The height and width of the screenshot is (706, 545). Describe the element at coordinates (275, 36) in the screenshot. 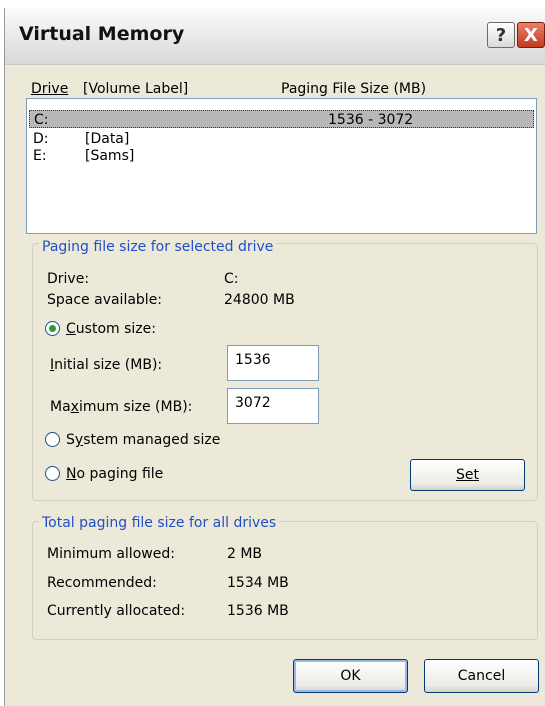

I see `title-bar: Virtual Memory ? X` at that location.